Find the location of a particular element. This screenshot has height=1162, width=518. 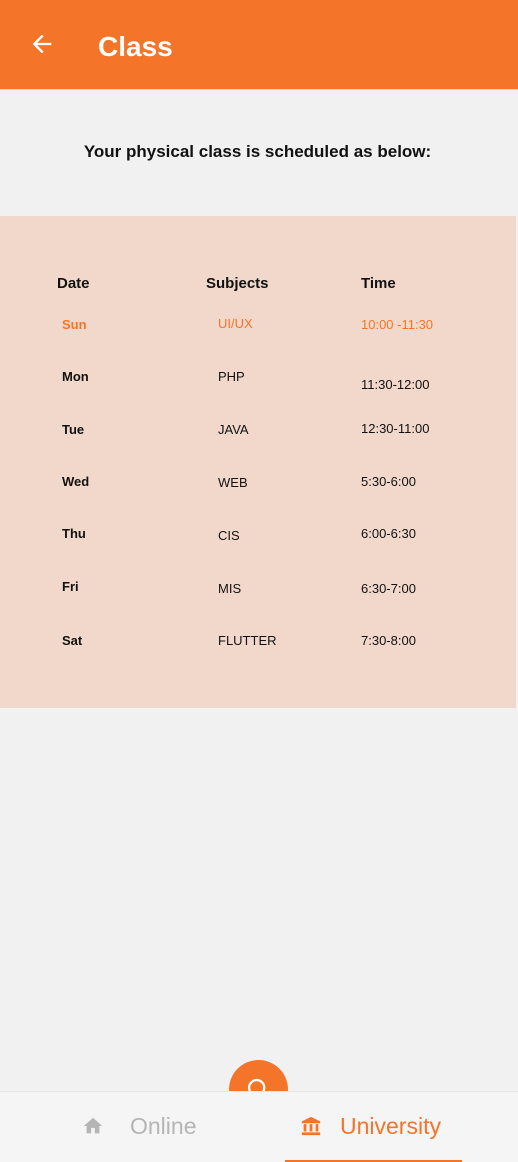

day-cell: Thu is located at coordinates (74, 533).